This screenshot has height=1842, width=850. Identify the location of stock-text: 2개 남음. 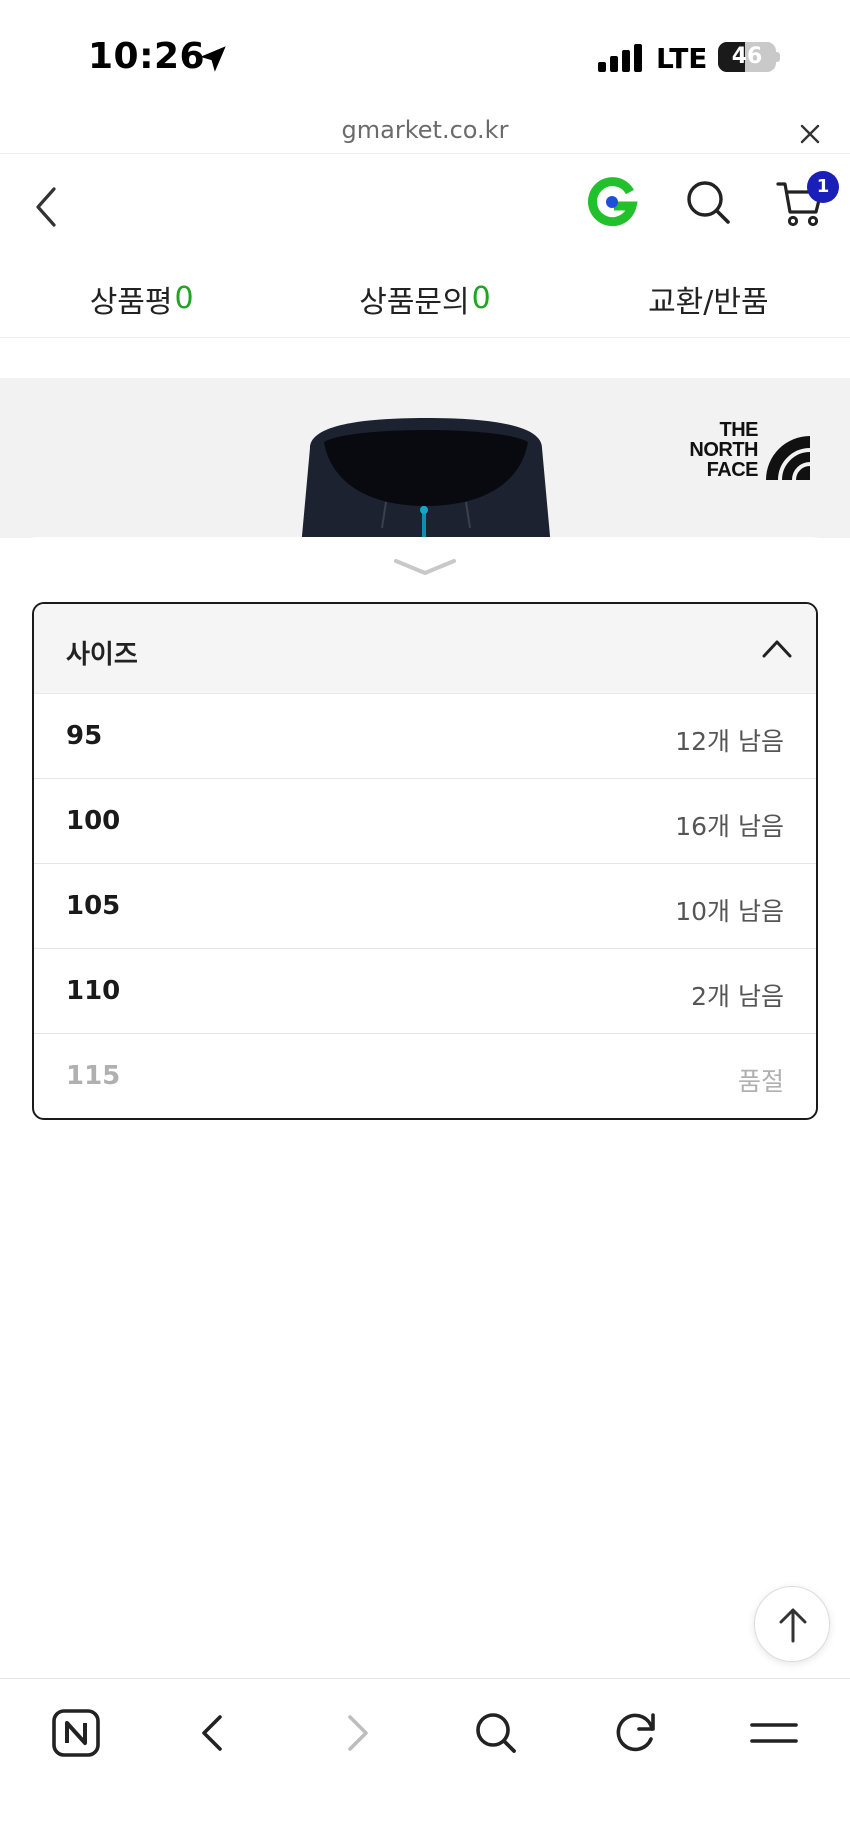
(737, 996).